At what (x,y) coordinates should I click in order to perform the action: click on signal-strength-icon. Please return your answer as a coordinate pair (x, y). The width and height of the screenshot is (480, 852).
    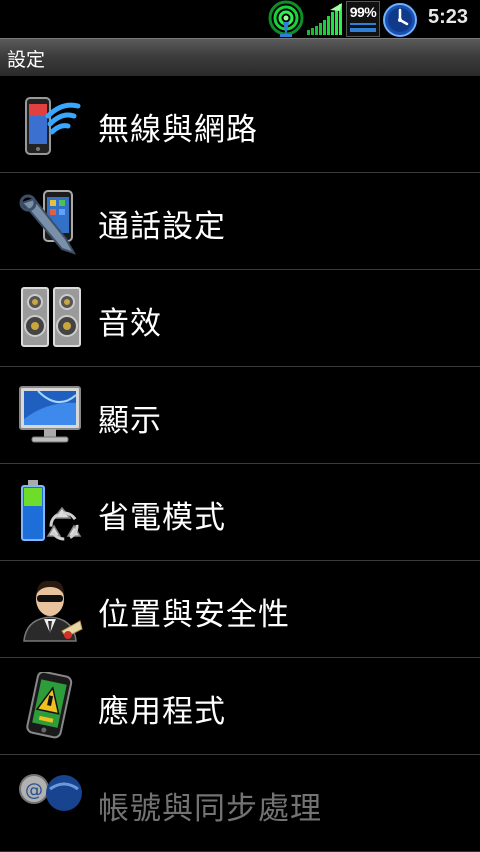
    Looking at the image, I should click on (326, 19).